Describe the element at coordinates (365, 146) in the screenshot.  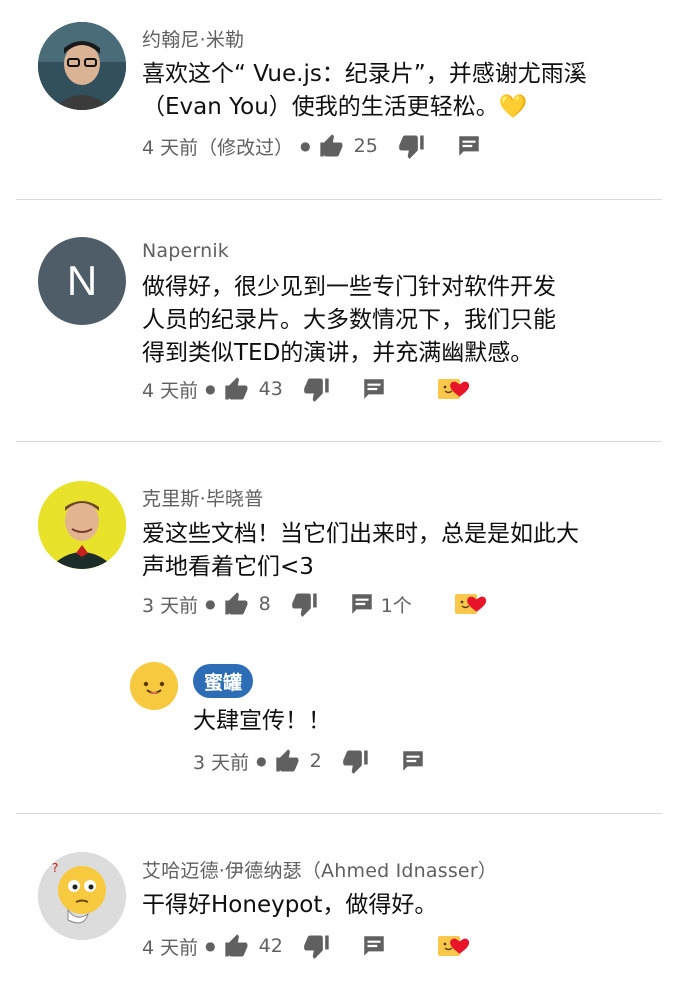
I see `like-count: 25` at that location.